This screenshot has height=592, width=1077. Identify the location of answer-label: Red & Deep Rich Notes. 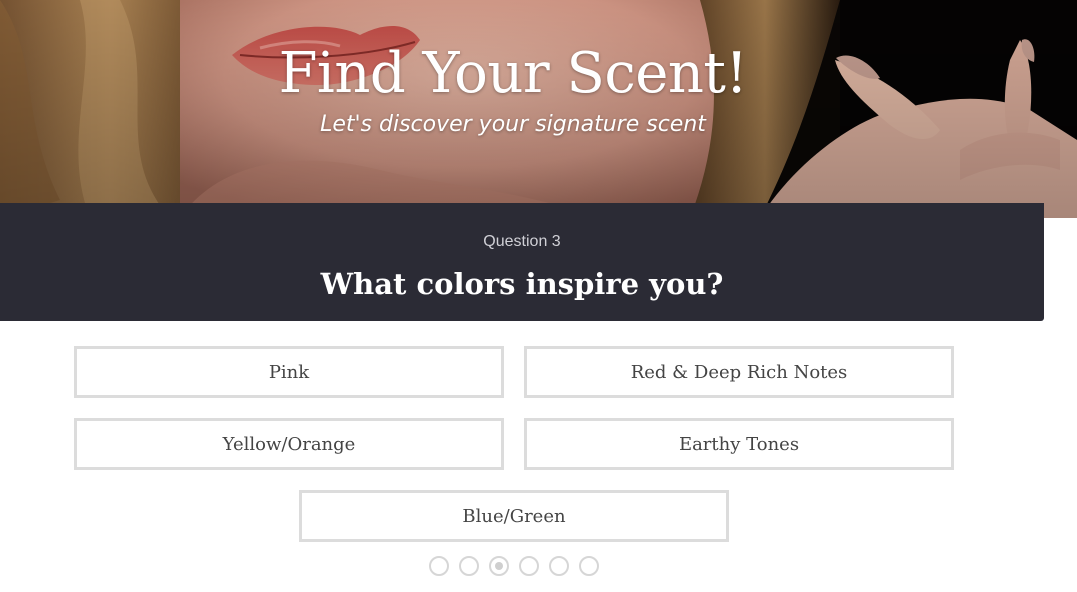
(739, 372).